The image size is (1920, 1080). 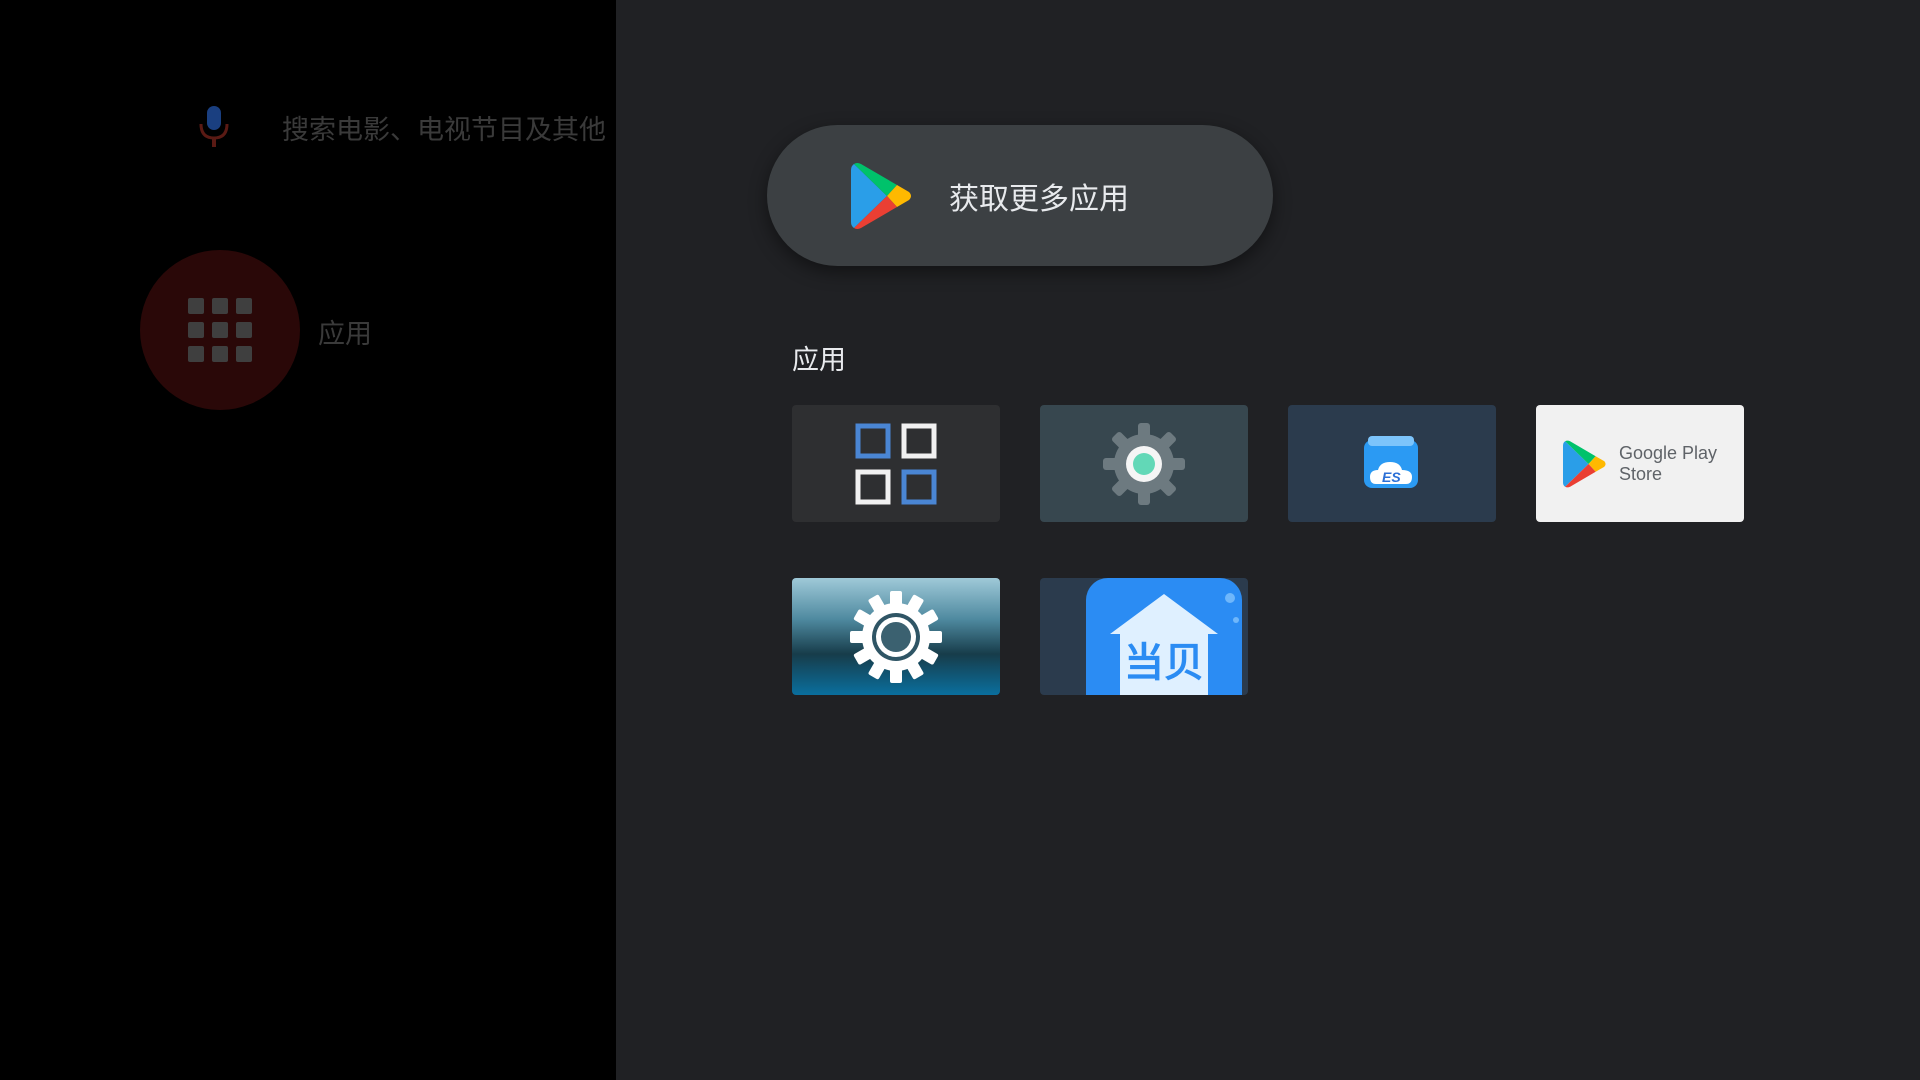 I want to click on get-more-apps-button: 获取更多应用, so click(x=1020, y=195).